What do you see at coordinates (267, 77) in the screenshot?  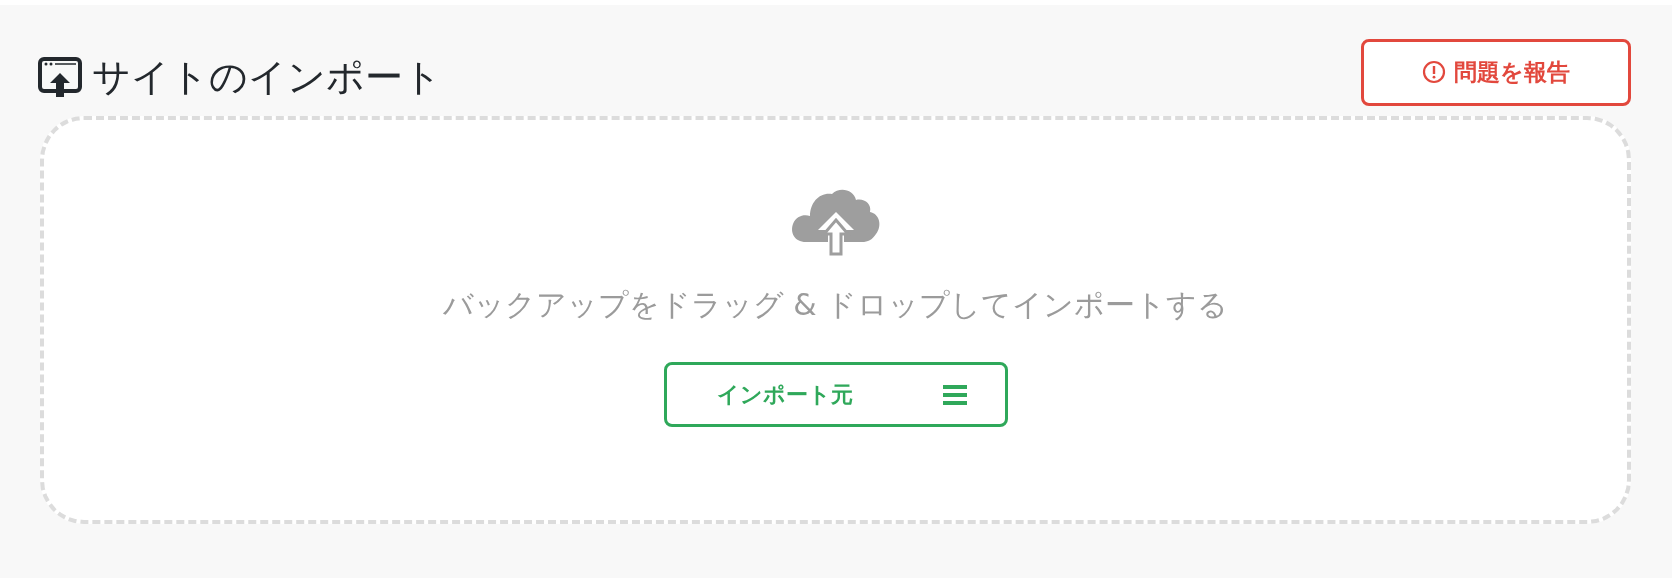 I see `page-title: サイトのインポート` at bounding box center [267, 77].